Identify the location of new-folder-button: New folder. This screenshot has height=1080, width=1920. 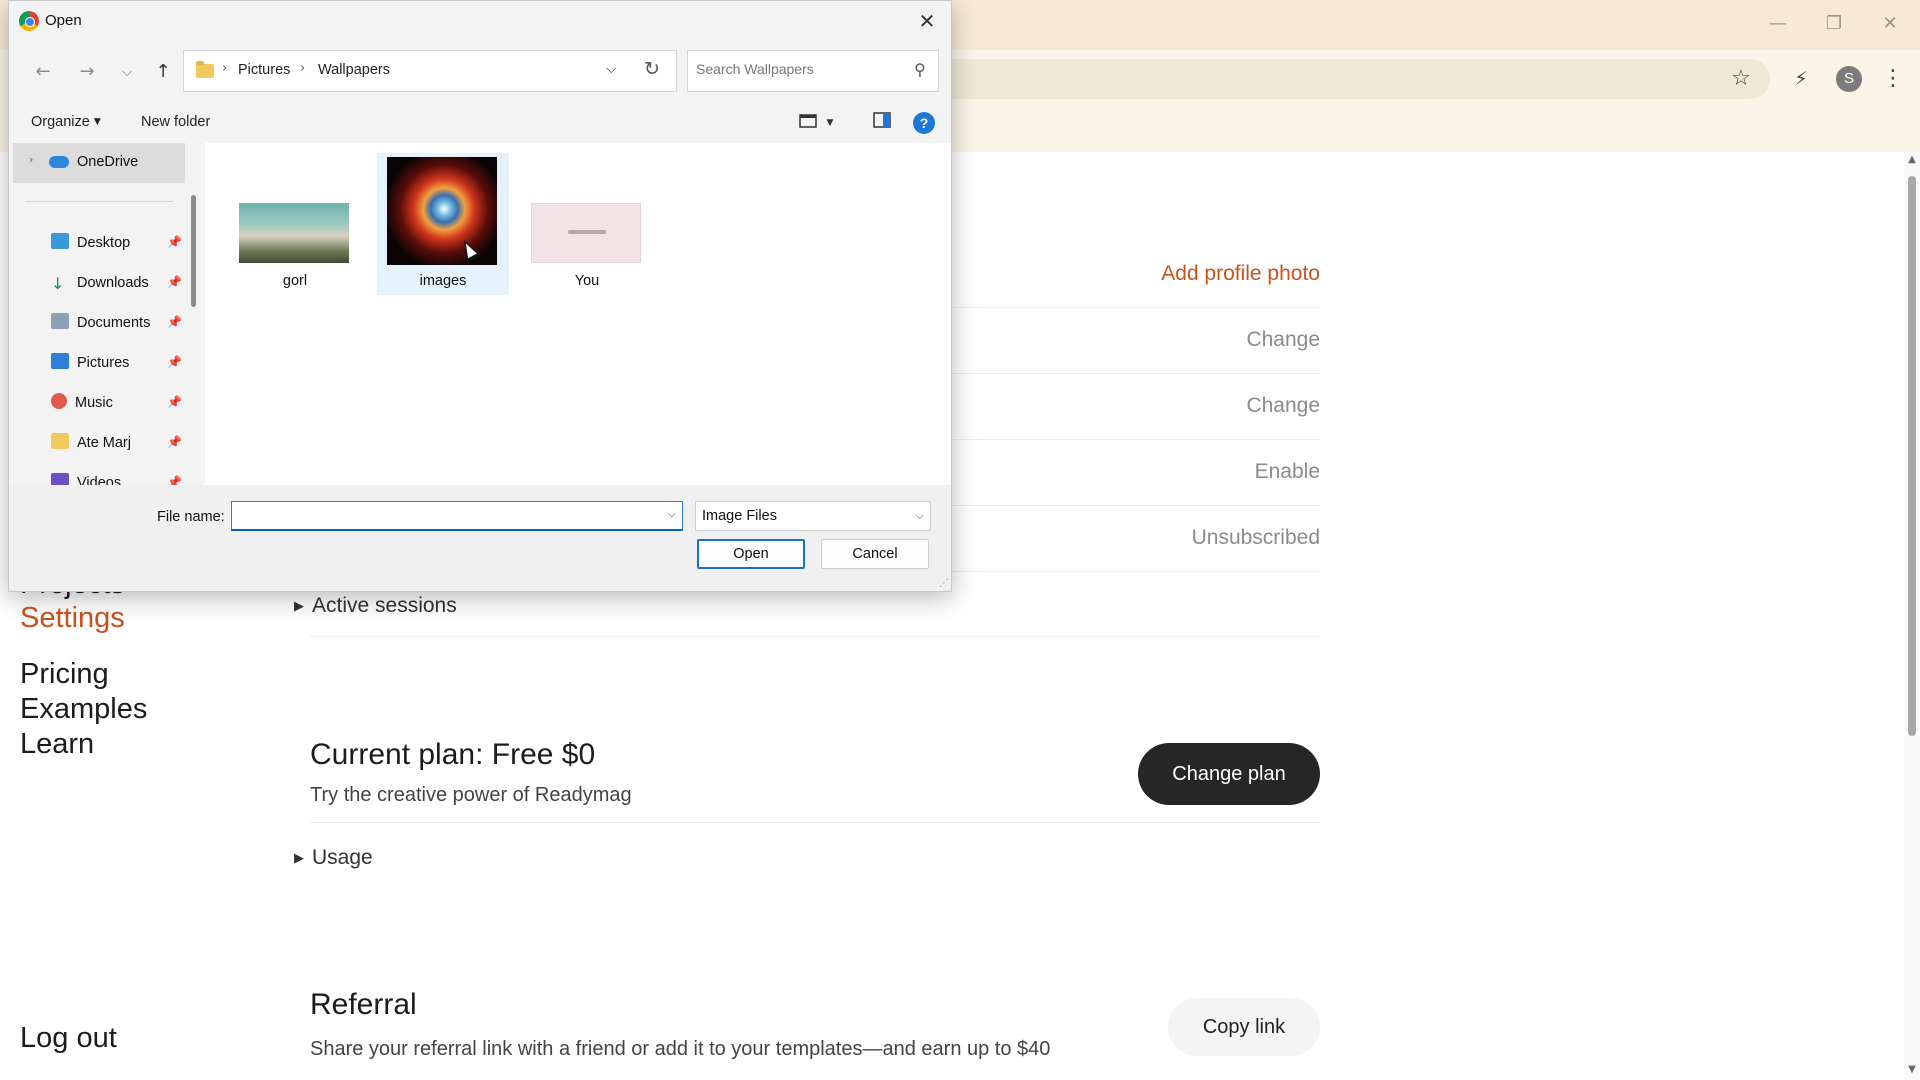
(175, 122).